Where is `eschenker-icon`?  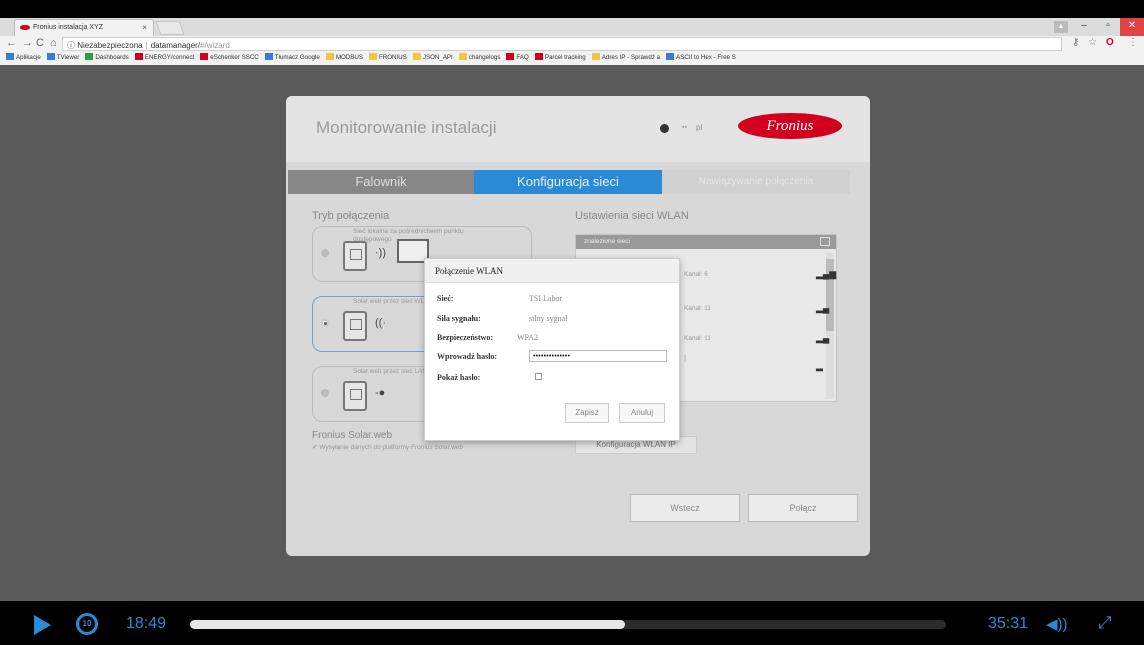
eschenker-icon is located at coordinates (204, 56).